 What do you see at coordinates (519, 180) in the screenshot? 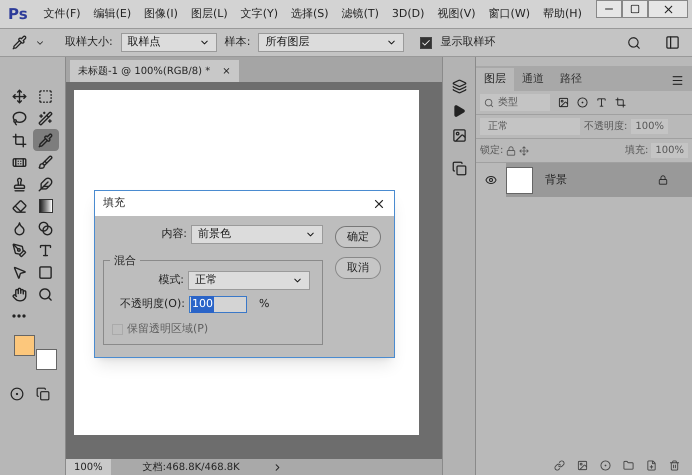
I see `layer-thumbnail` at bounding box center [519, 180].